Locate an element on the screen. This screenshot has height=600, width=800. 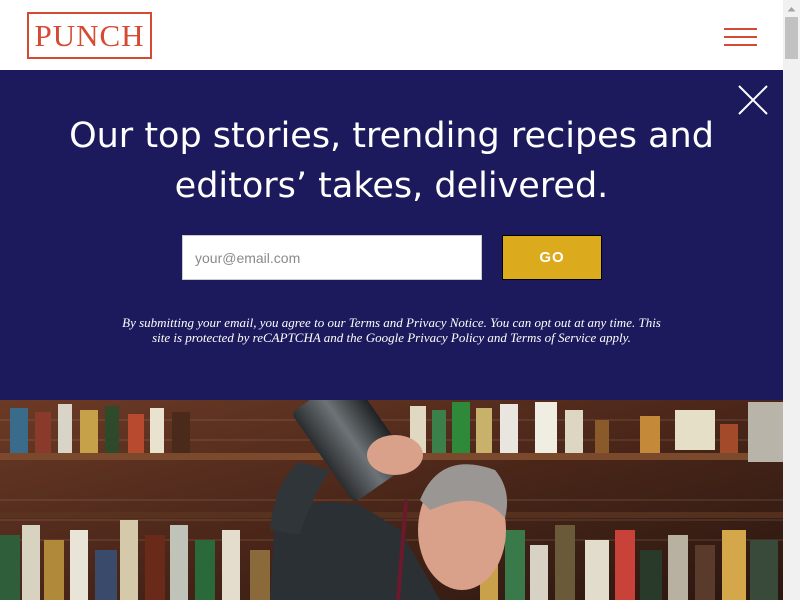
close-icon is located at coordinates (753, 100).